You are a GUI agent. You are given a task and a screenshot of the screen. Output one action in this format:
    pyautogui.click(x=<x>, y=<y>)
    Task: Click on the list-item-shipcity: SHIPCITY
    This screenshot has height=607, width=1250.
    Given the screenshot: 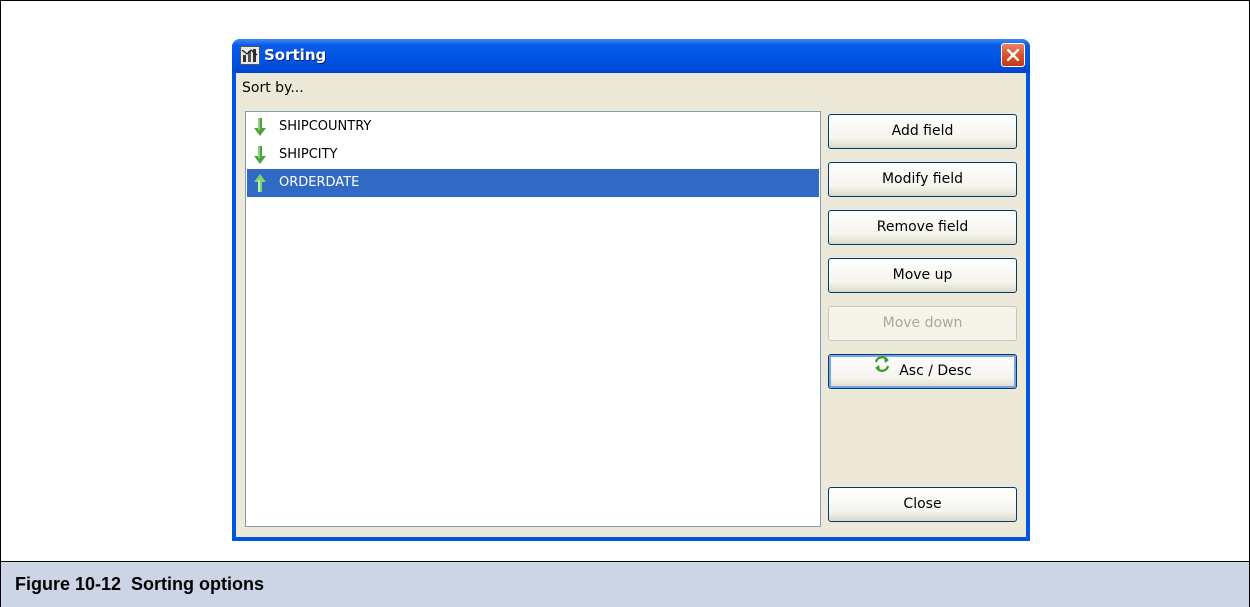 What is the action you would take?
    pyautogui.click(x=533, y=155)
    